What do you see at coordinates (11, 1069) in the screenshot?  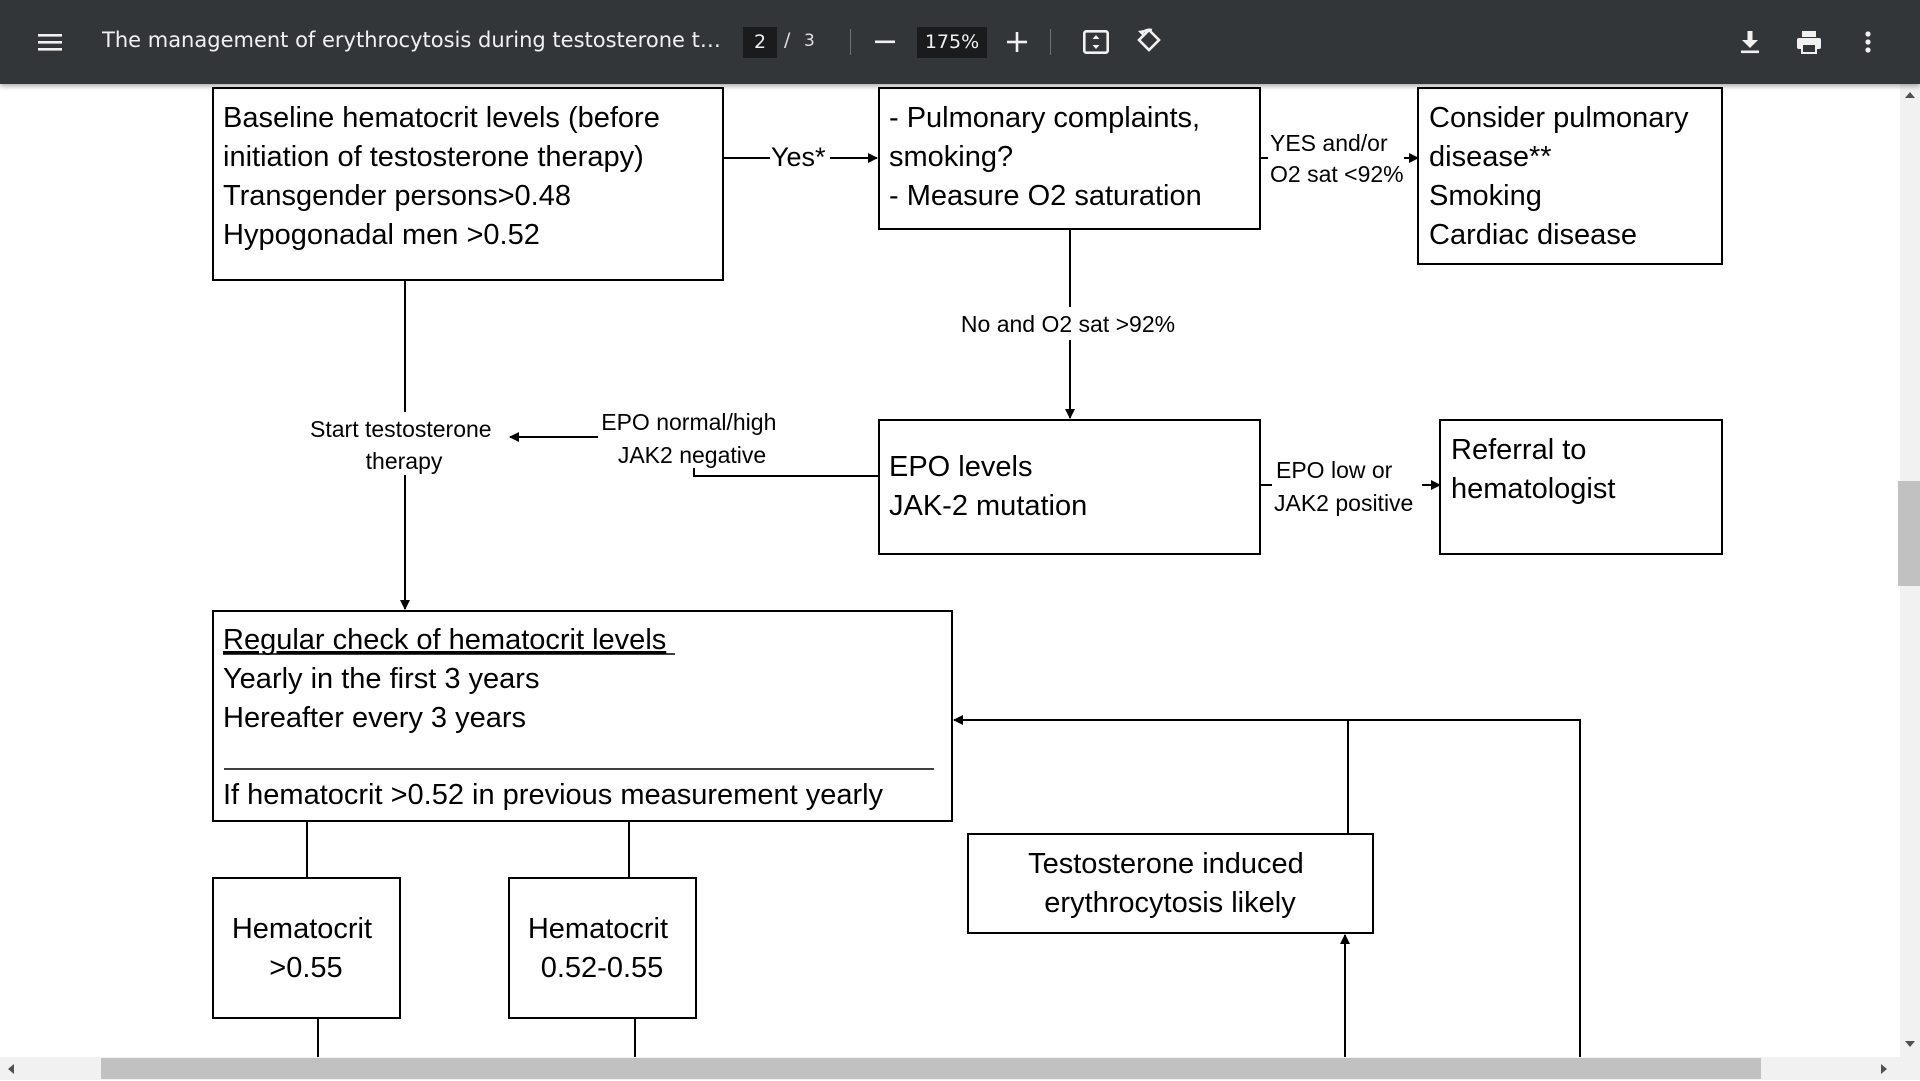 I see `scroll-left-icon` at bounding box center [11, 1069].